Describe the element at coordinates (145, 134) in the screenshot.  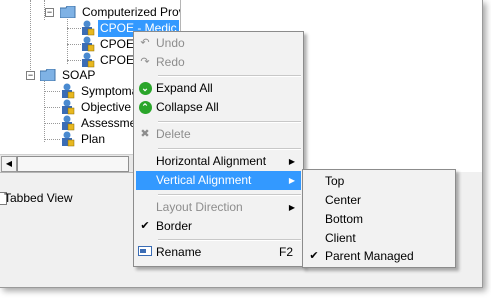
I see `delete-icon: ✖` at that location.